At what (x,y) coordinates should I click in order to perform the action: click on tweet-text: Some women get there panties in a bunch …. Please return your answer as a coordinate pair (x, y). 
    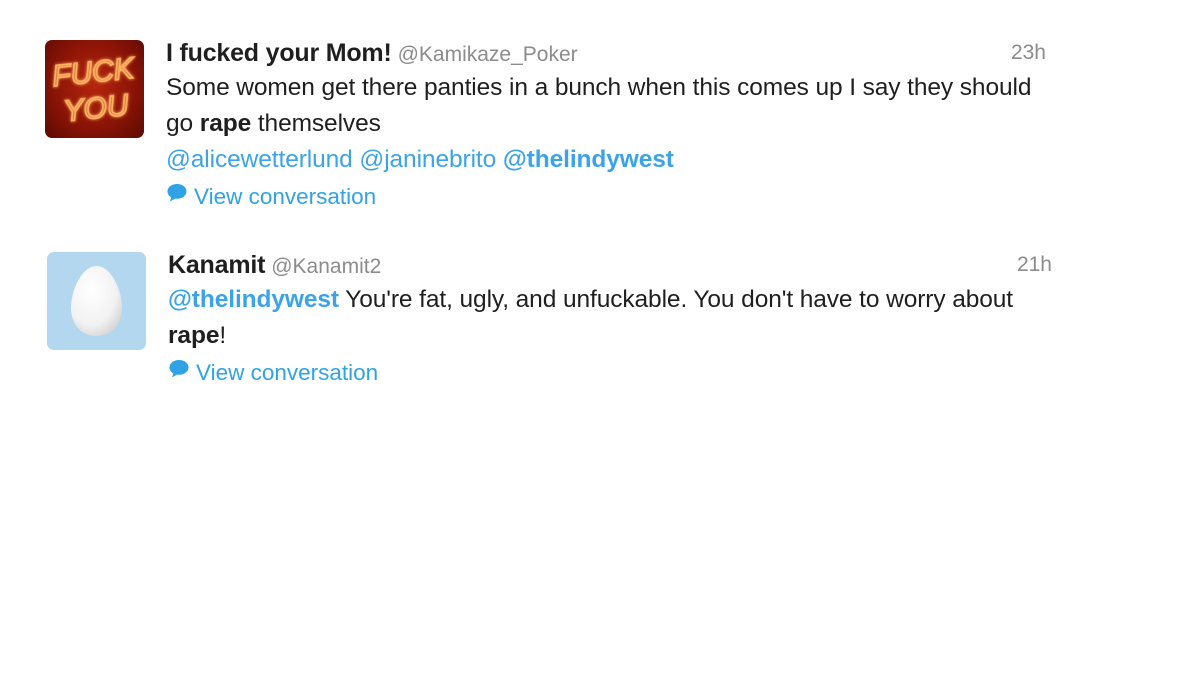
    Looking at the image, I should click on (606, 124).